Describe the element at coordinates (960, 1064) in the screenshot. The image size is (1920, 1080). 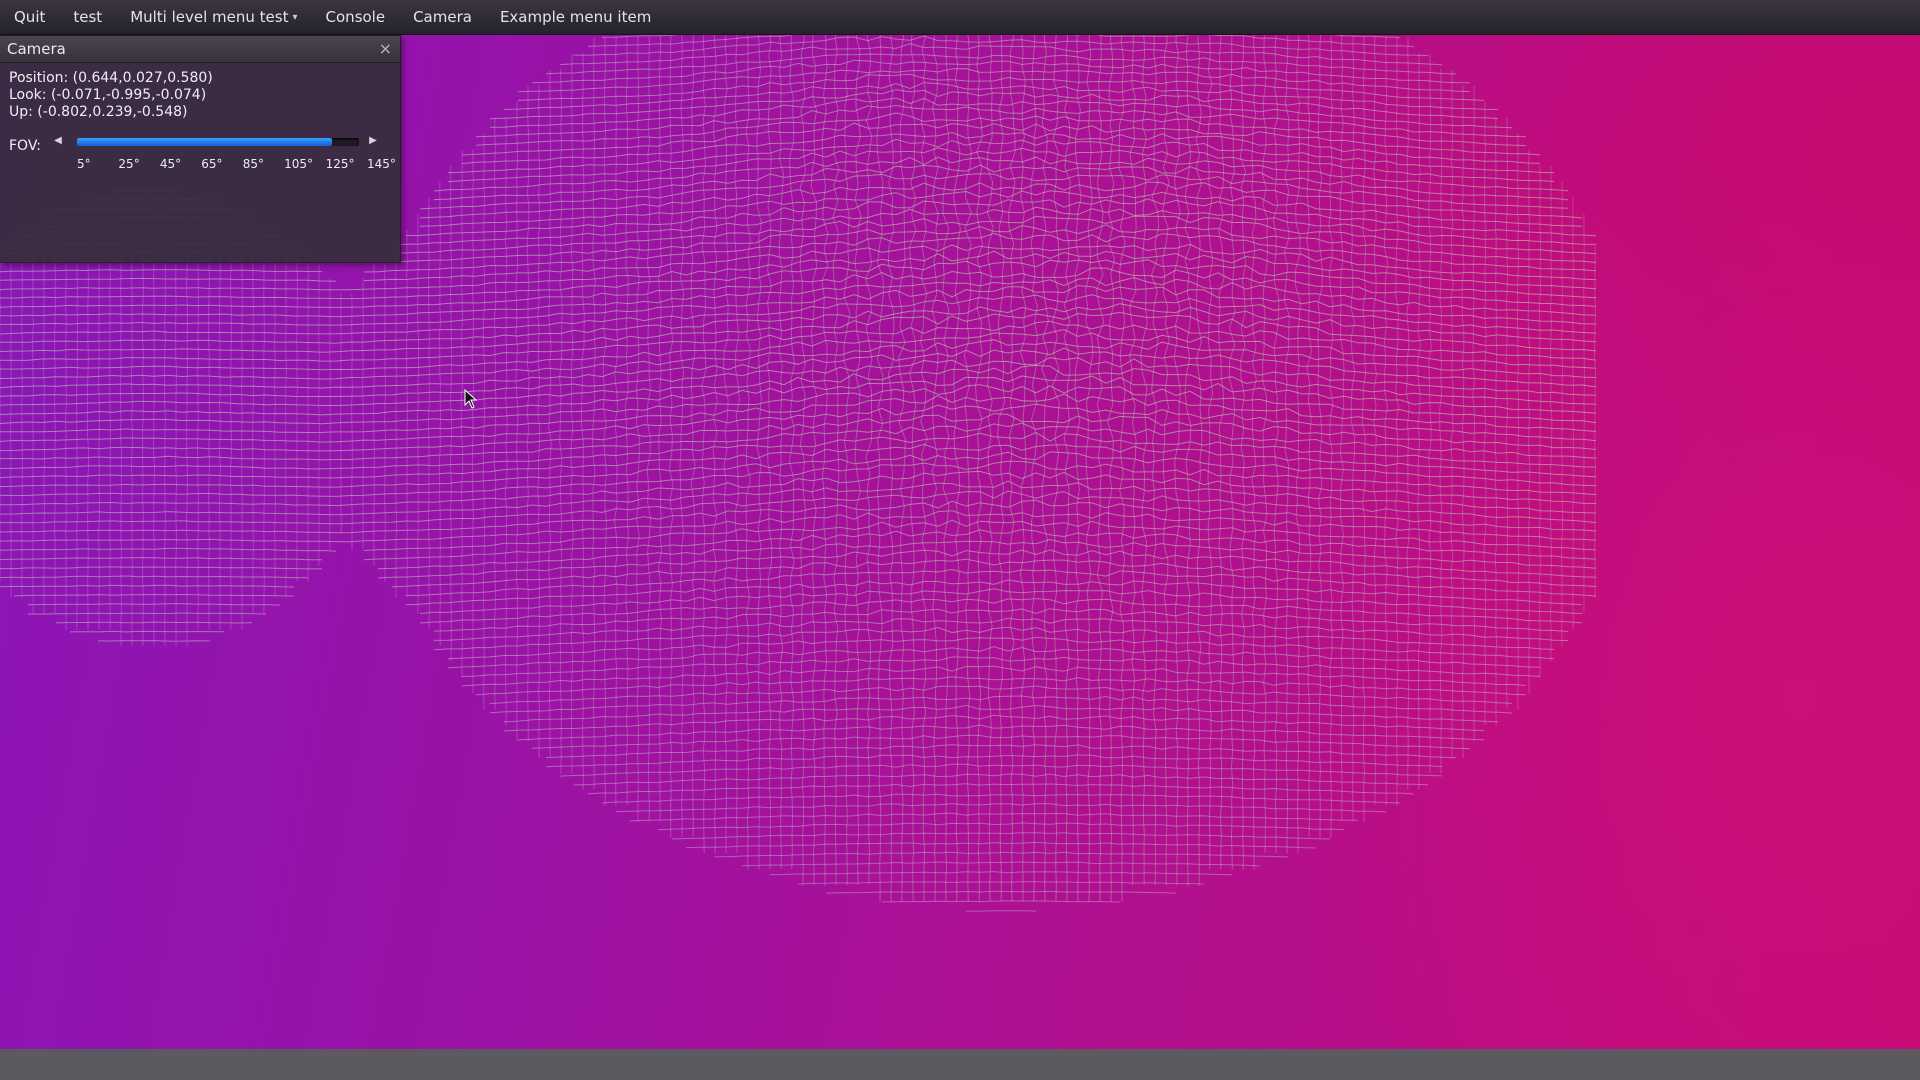
I see `status-bar` at that location.